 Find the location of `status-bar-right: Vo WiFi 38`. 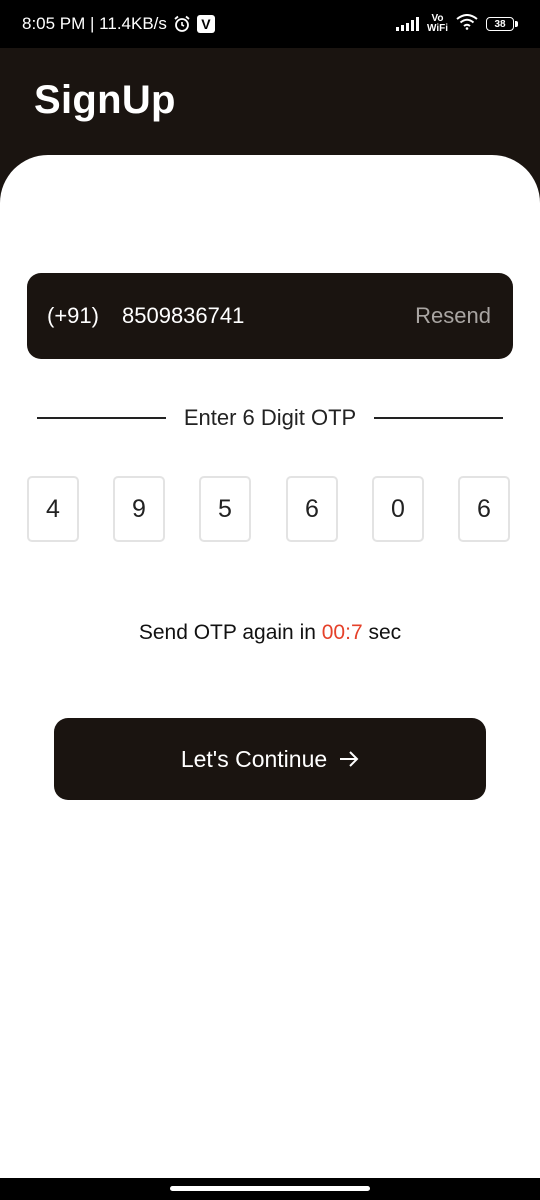

status-bar-right: Vo WiFi 38 is located at coordinates (456, 24).